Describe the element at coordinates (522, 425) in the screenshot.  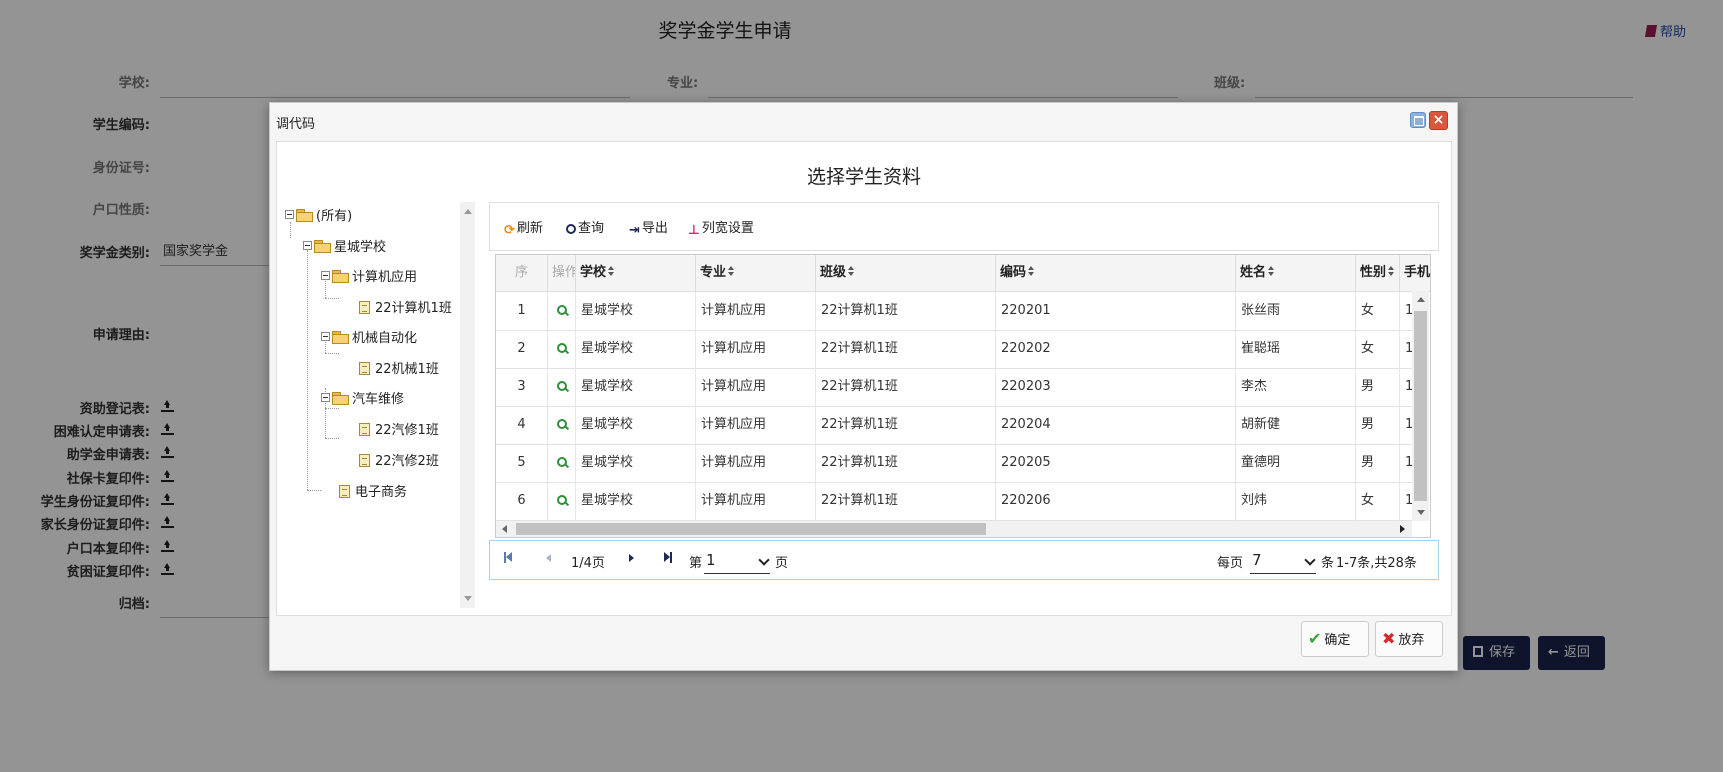
I see `cell-no: 4` at that location.